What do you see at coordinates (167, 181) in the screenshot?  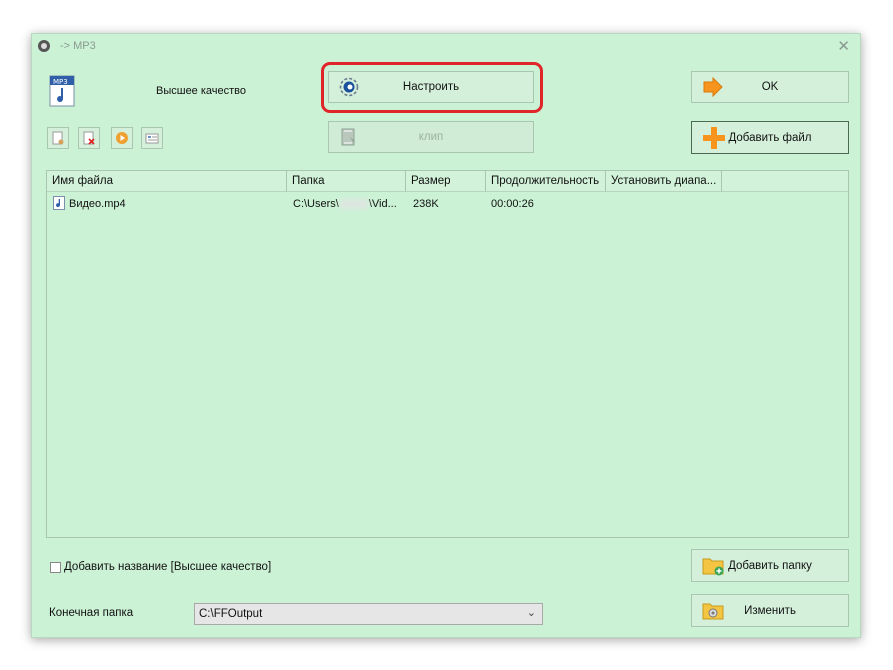 I see `column-header-filename: Имя файла` at bounding box center [167, 181].